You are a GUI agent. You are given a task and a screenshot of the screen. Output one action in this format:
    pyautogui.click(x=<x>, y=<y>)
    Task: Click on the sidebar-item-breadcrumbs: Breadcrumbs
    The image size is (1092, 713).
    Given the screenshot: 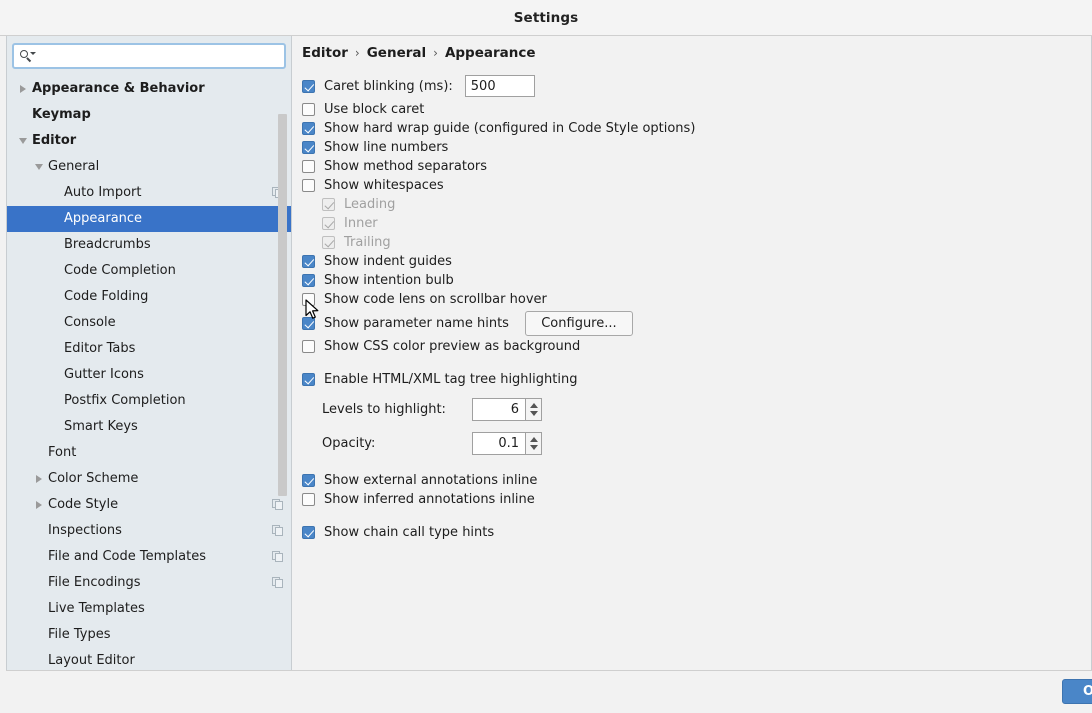 What is the action you would take?
    pyautogui.click(x=148, y=245)
    